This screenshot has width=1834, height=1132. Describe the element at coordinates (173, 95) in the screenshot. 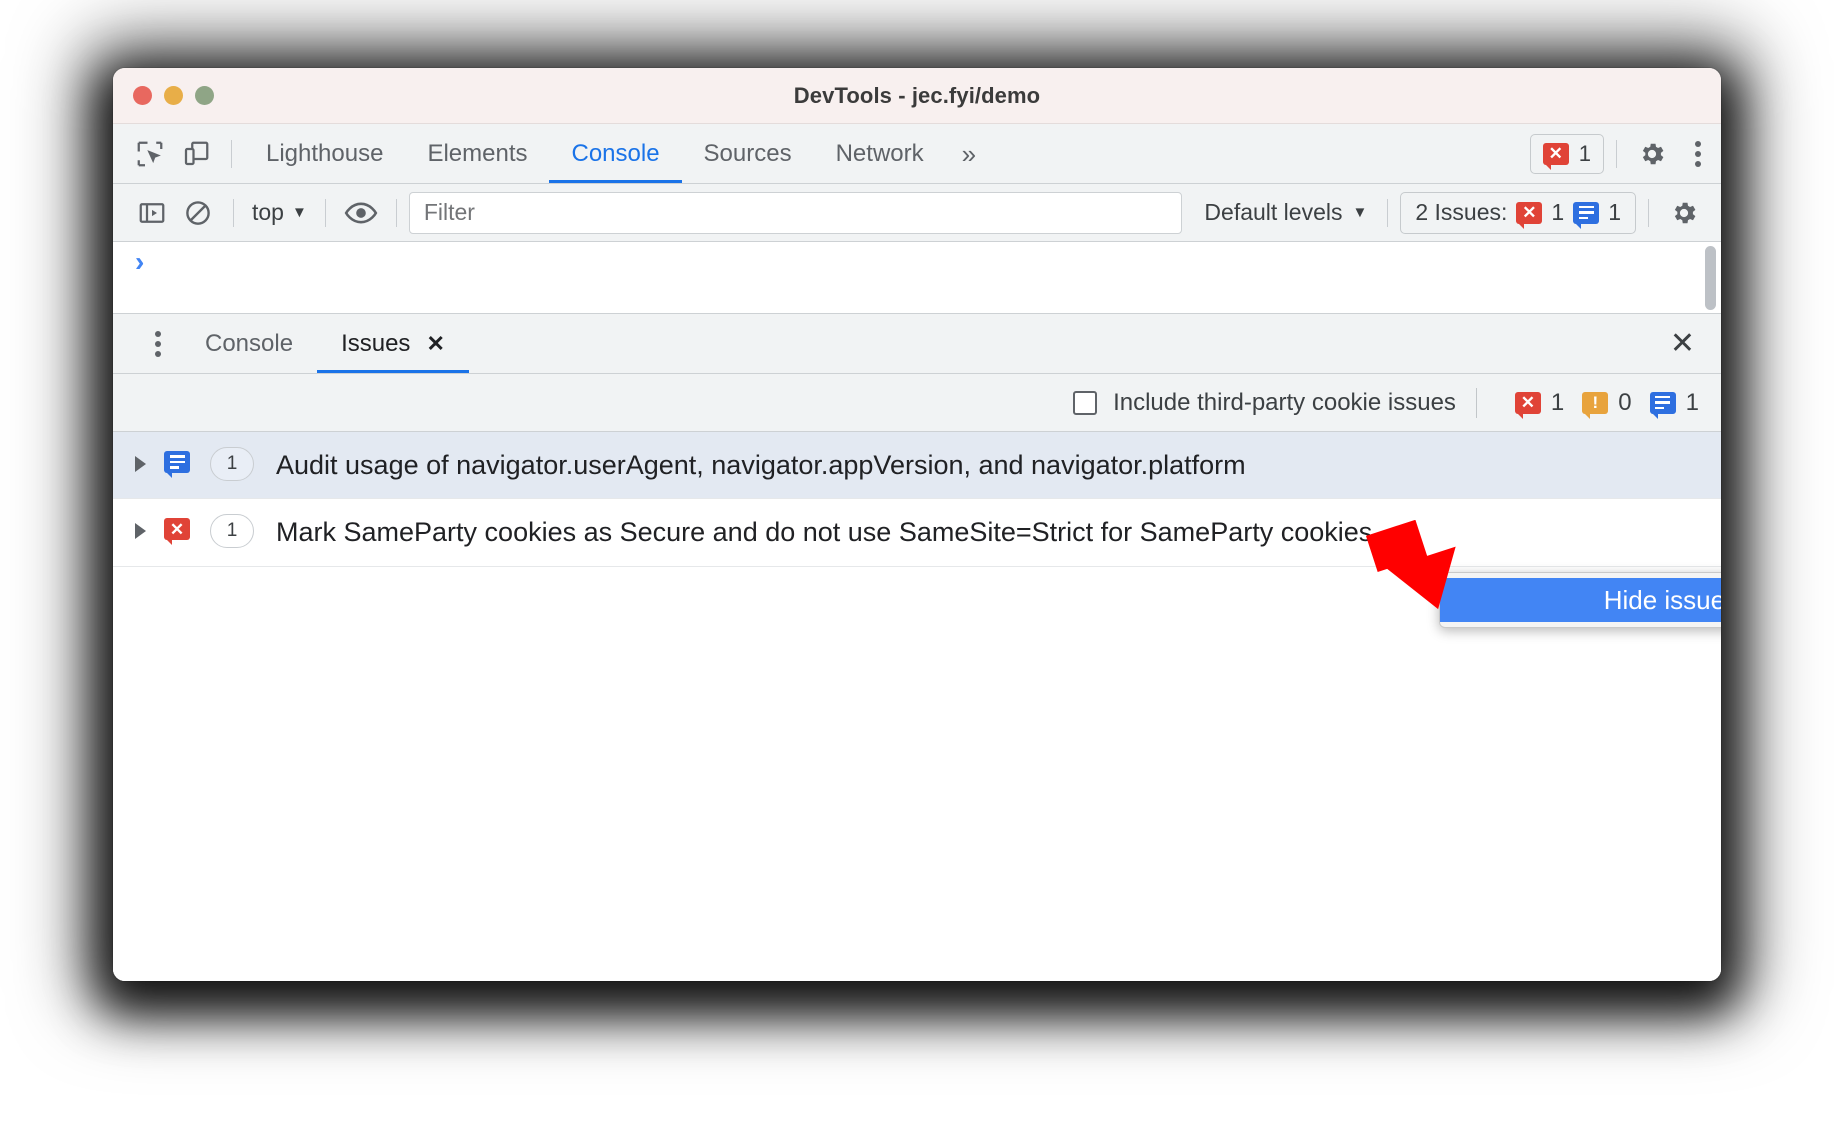

I see `minimize-window-button` at that location.